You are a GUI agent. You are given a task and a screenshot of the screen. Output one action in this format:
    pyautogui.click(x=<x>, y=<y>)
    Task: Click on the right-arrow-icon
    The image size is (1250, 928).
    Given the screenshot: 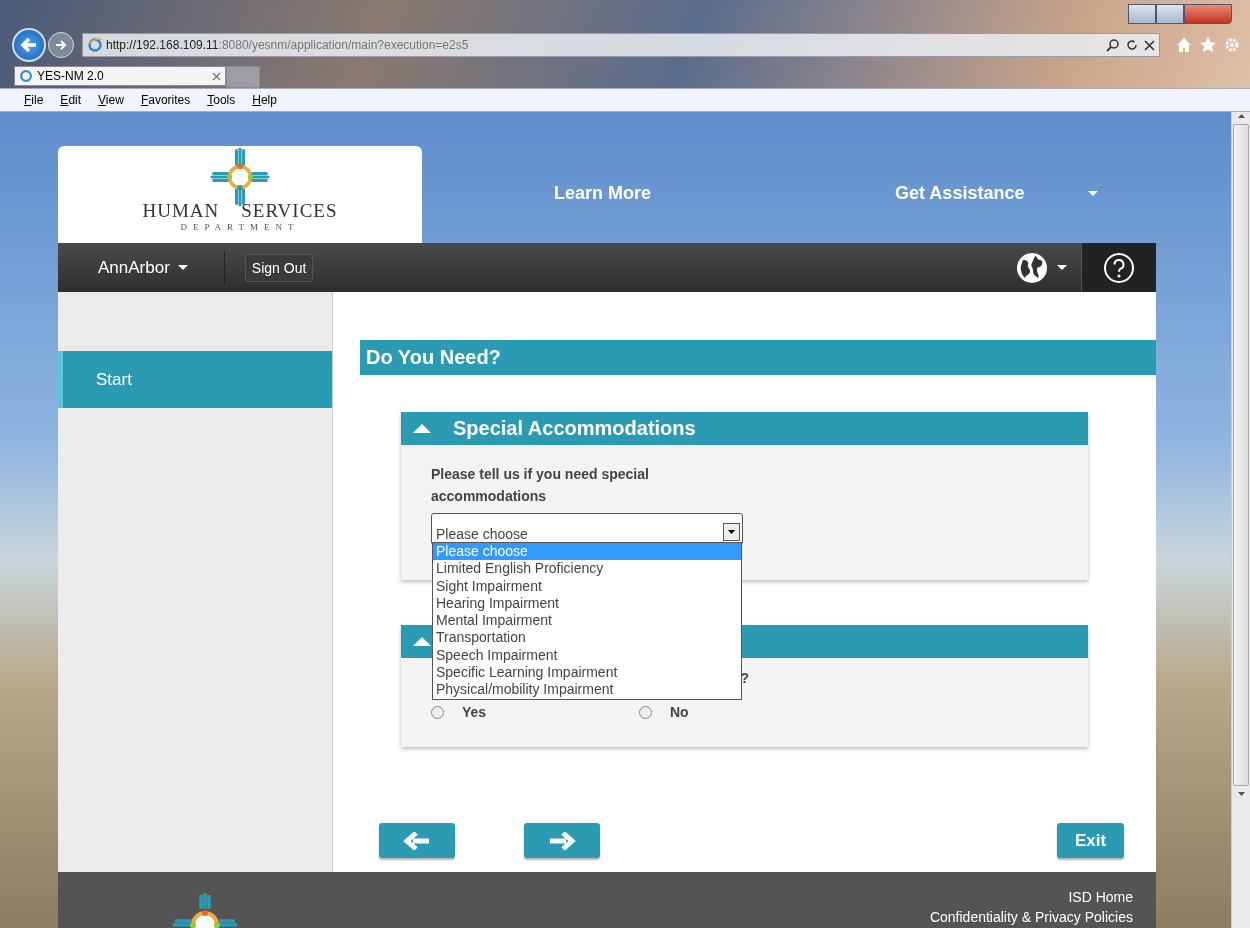 What is the action you would take?
    pyautogui.click(x=562, y=840)
    